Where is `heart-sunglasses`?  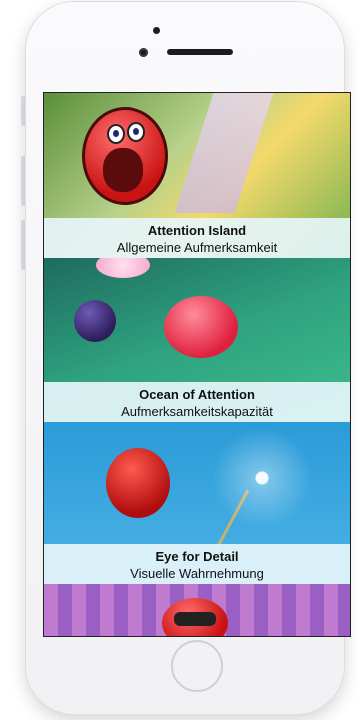 heart-sunglasses is located at coordinates (195, 619).